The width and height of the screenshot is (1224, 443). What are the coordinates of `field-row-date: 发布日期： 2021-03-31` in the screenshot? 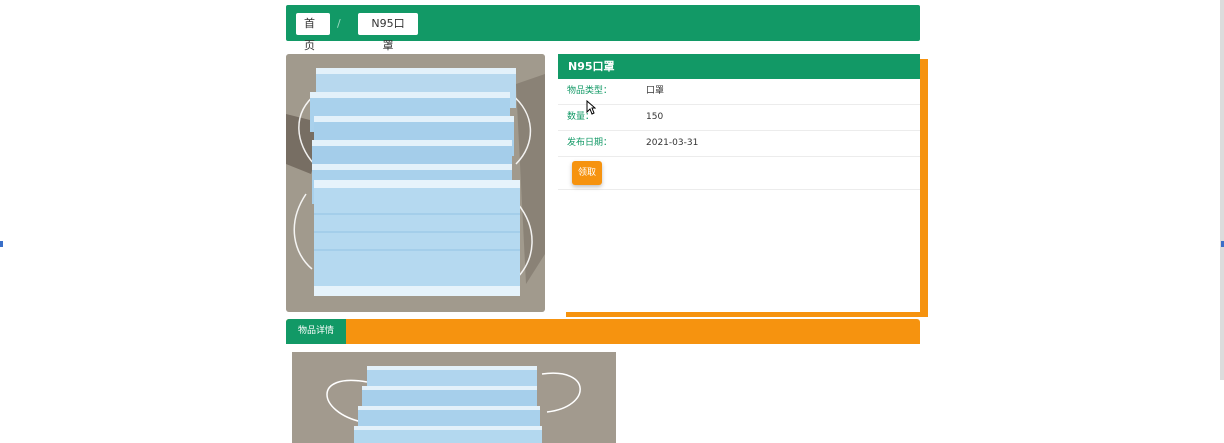 It's located at (739, 144).